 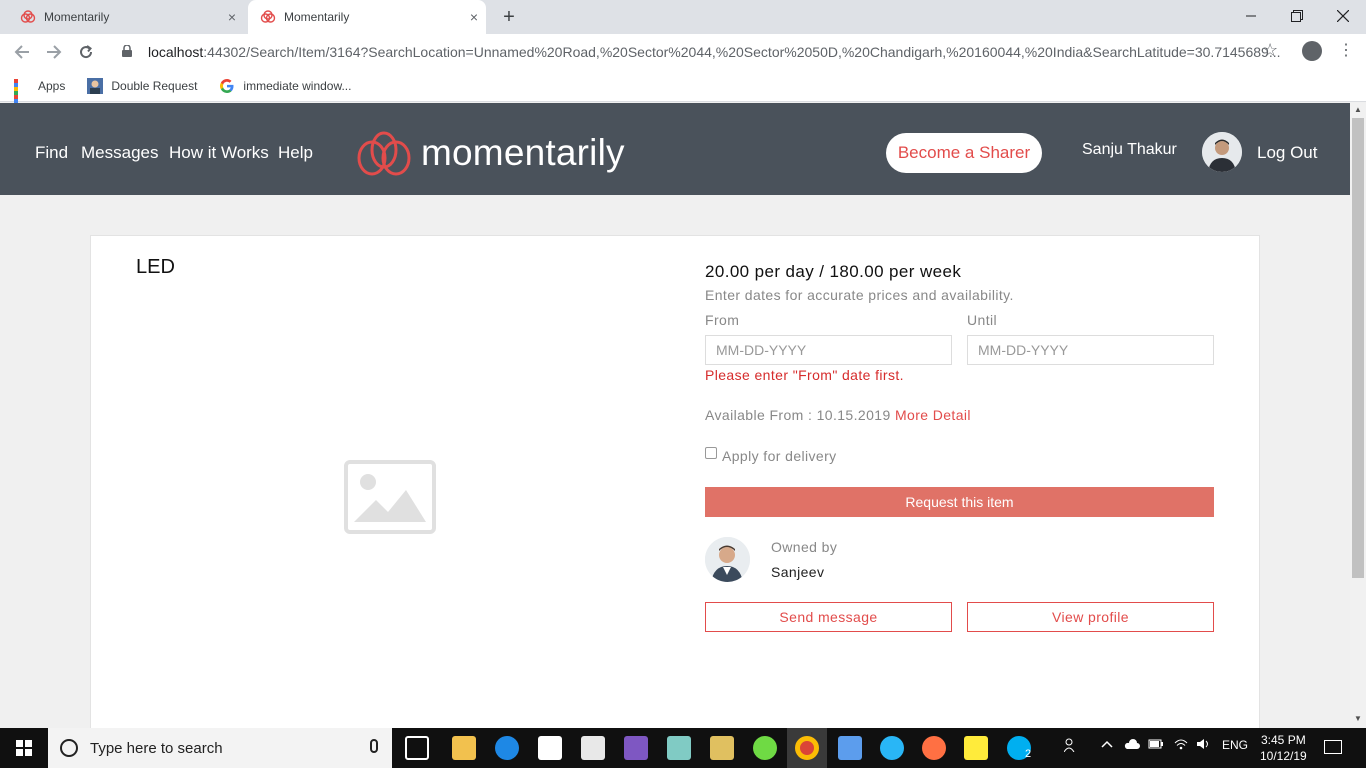 I want to click on minimize-icon, so click(x=1251, y=16).